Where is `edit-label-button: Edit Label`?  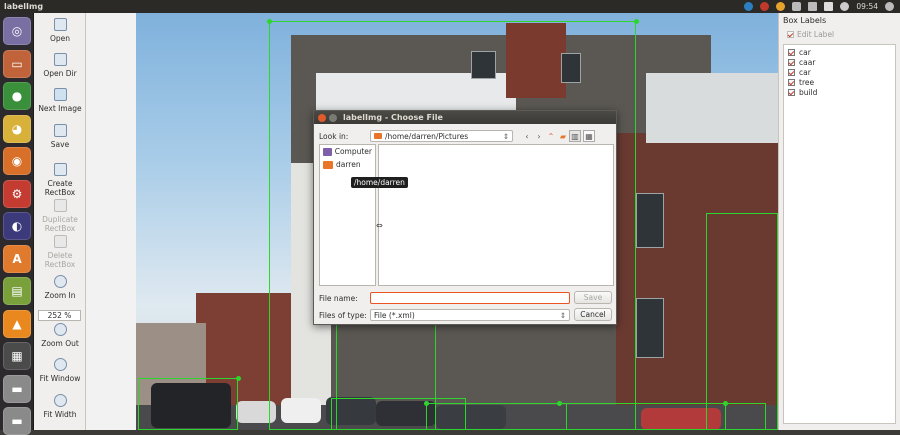
edit-label-button: Edit Label is located at coordinates (839, 34).